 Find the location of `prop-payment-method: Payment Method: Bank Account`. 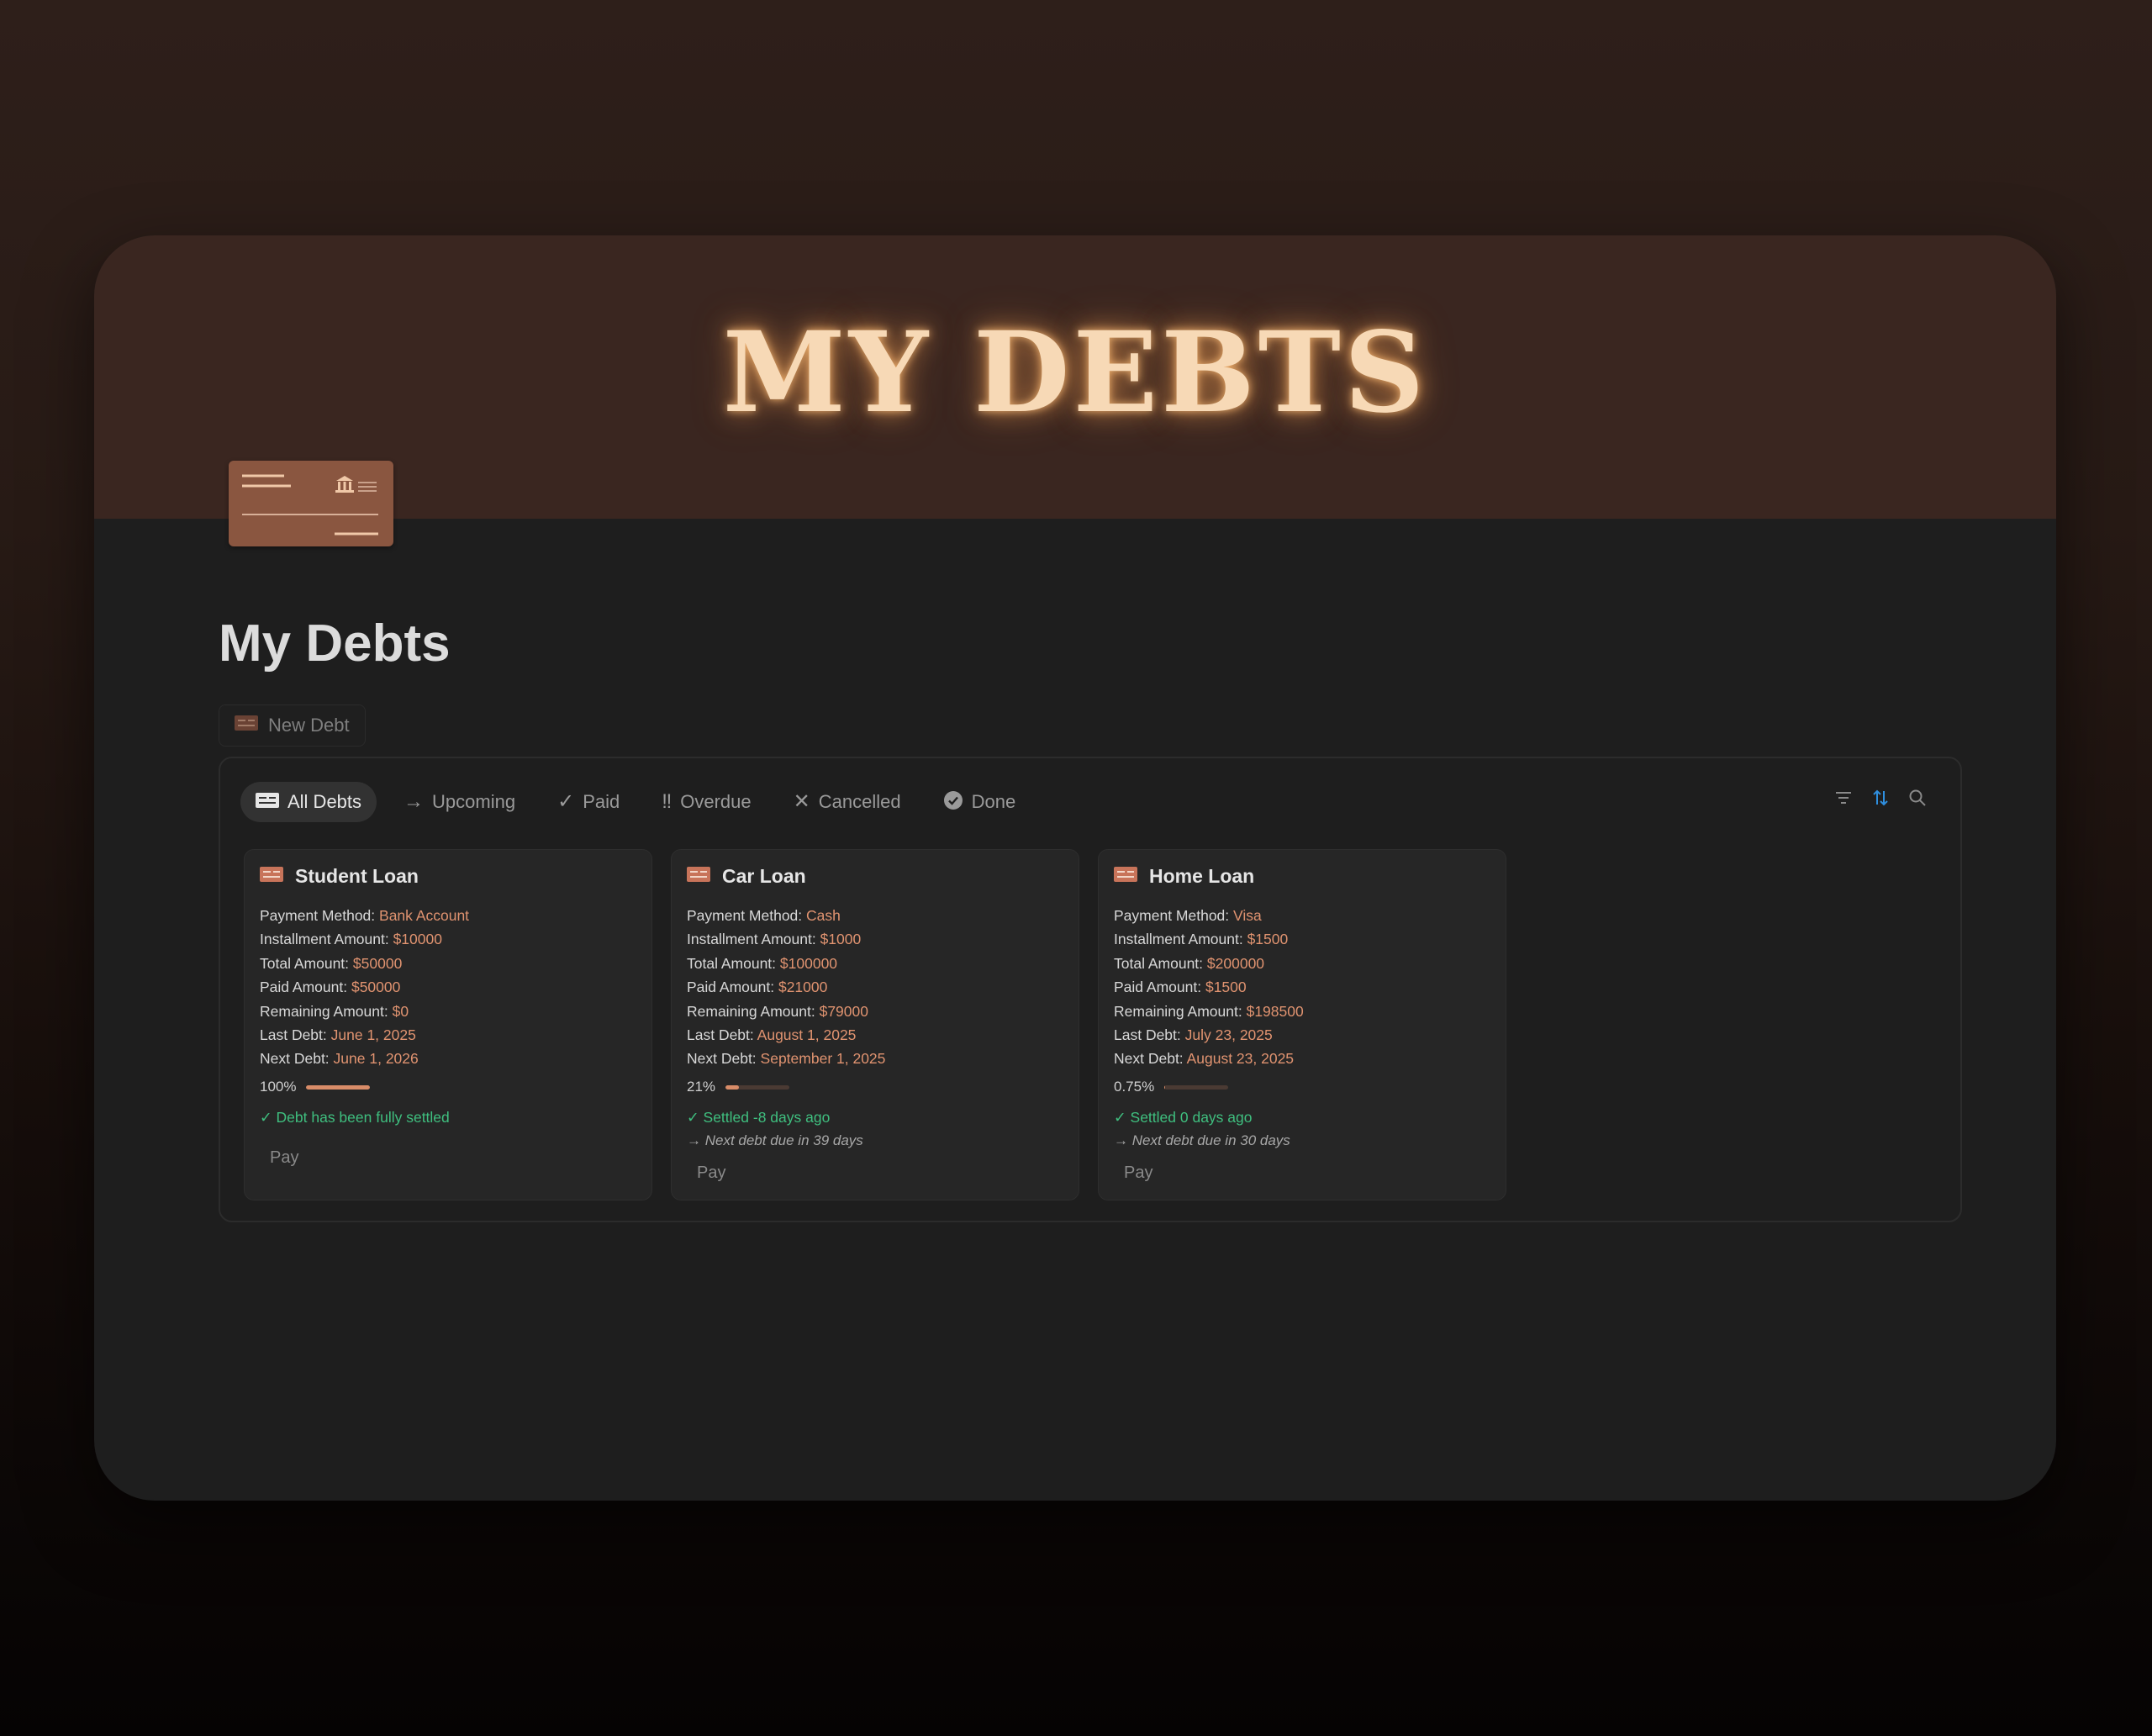

prop-payment-method: Payment Method: Bank Account is located at coordinates (365, 915).